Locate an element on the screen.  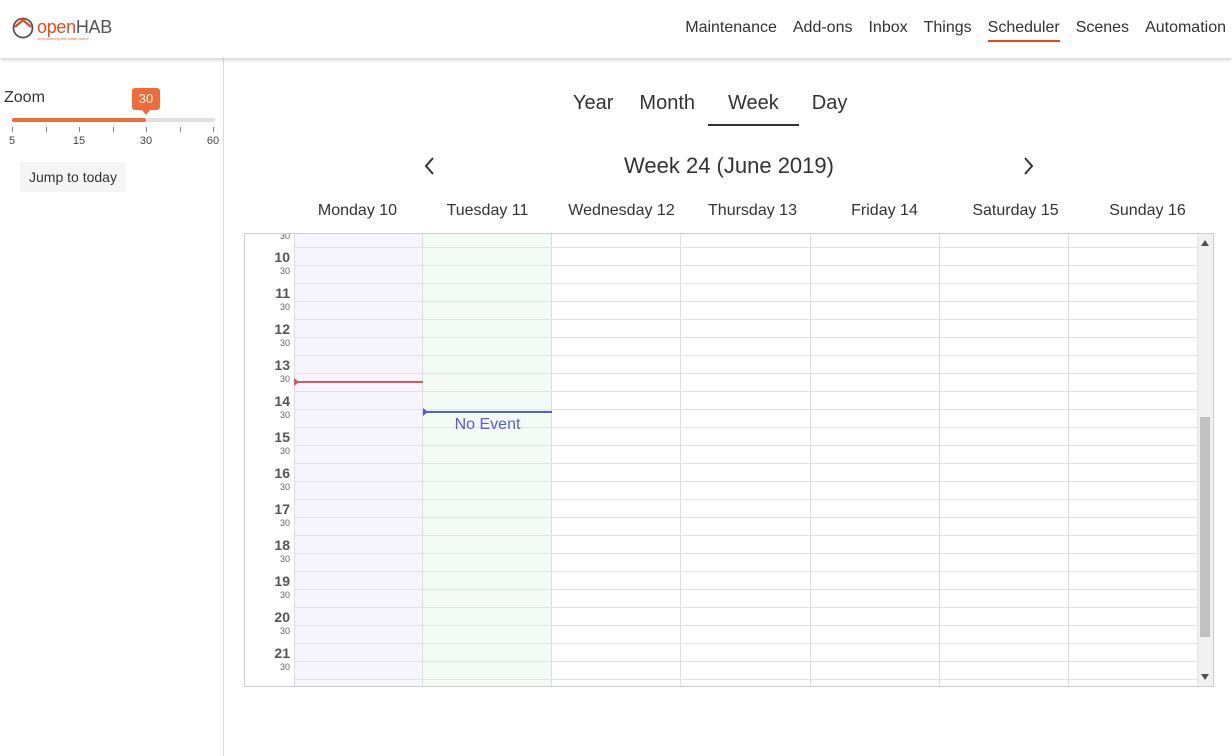
nav-scheduler: Scheduler is located at coordinates (1023, 30).